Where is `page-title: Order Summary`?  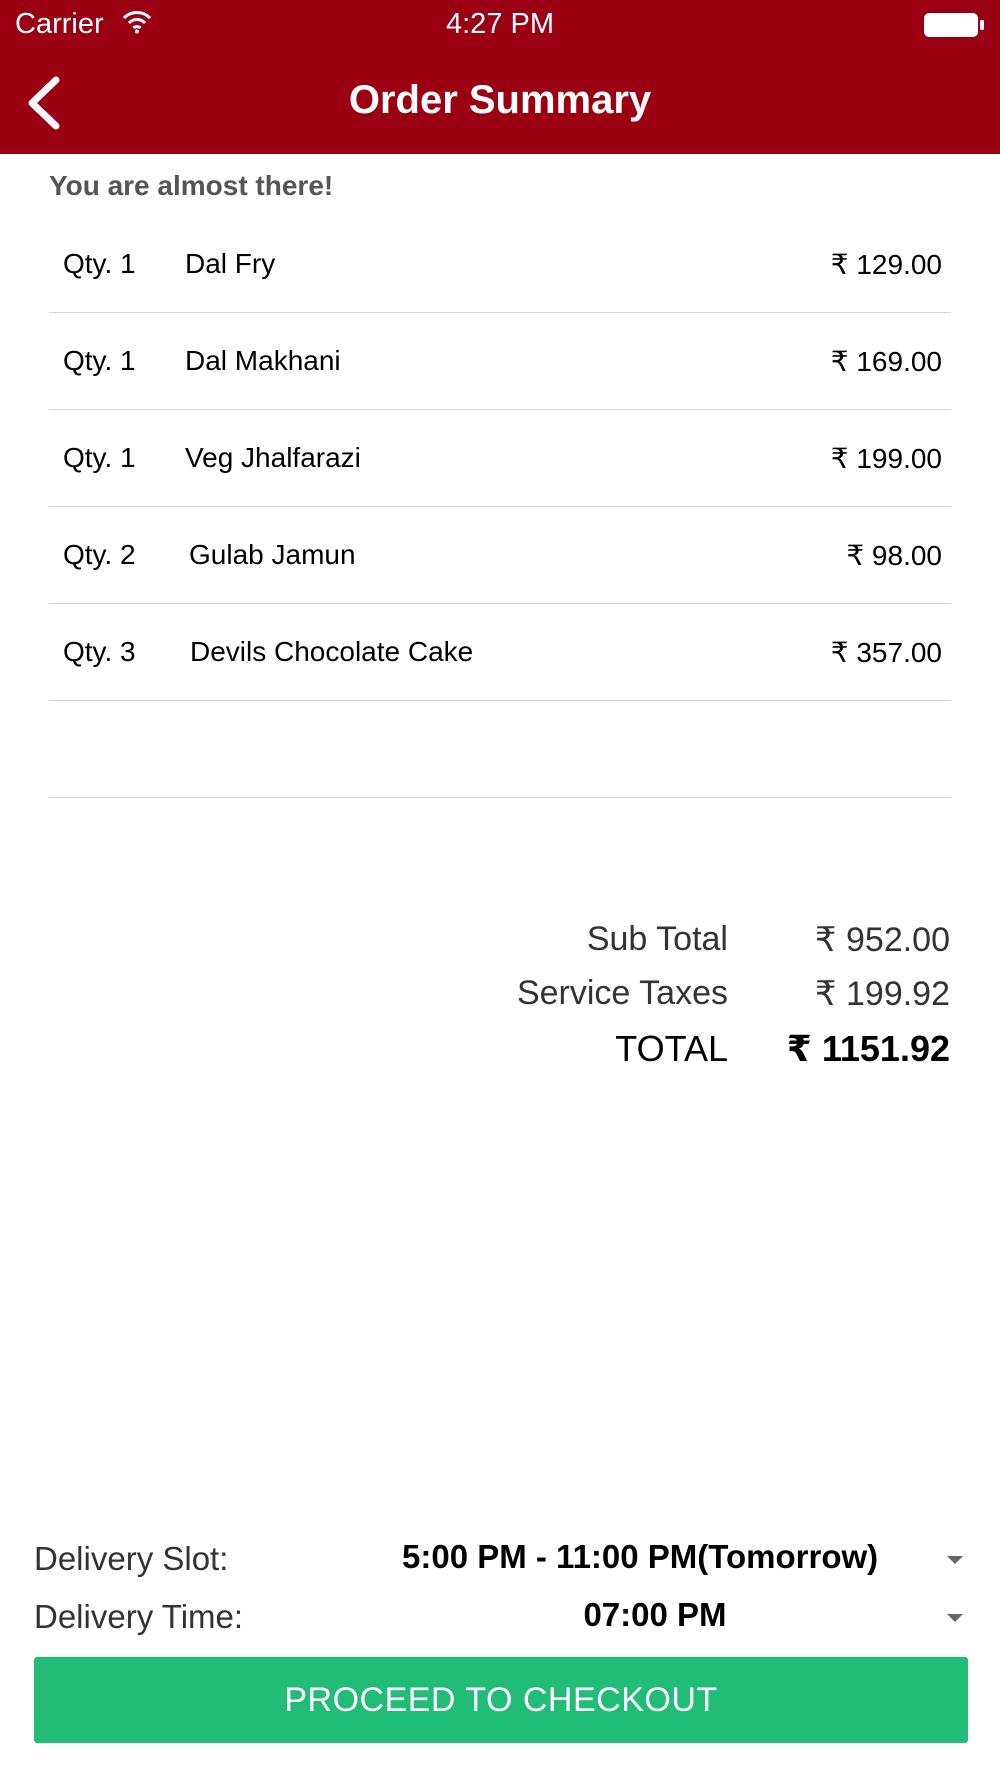 page-title: Order Summary is located at coordinates (500, 100).